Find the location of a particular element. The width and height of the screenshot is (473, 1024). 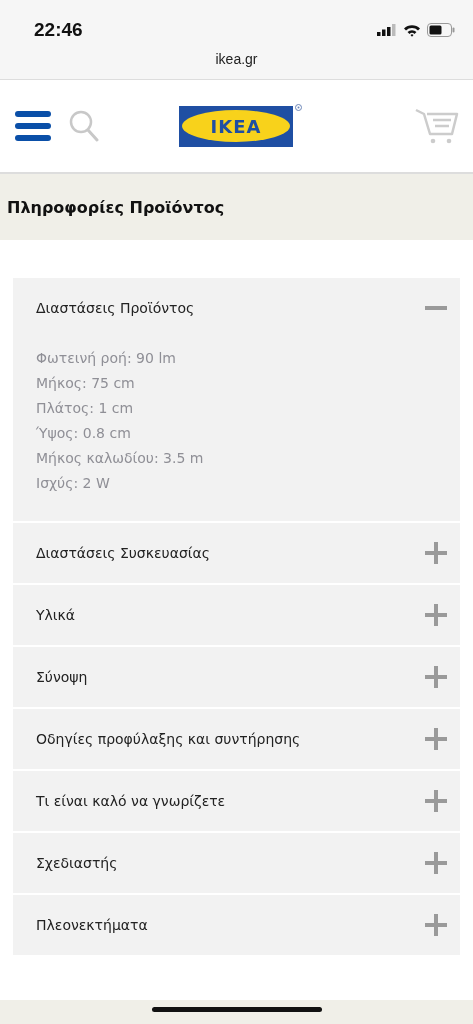

accordion-title: Υλικά is located at coordinates (56, 615).